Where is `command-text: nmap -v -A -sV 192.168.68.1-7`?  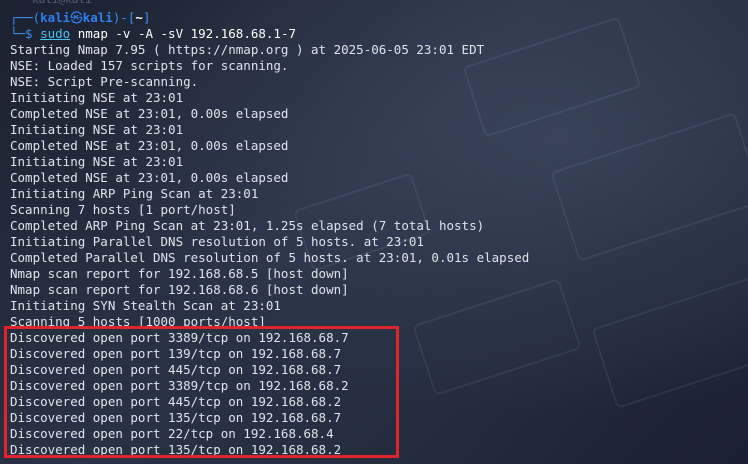
command-text: nmap -v -A -sV 192.168.68.1-7 is located at coordinates (186, 33).